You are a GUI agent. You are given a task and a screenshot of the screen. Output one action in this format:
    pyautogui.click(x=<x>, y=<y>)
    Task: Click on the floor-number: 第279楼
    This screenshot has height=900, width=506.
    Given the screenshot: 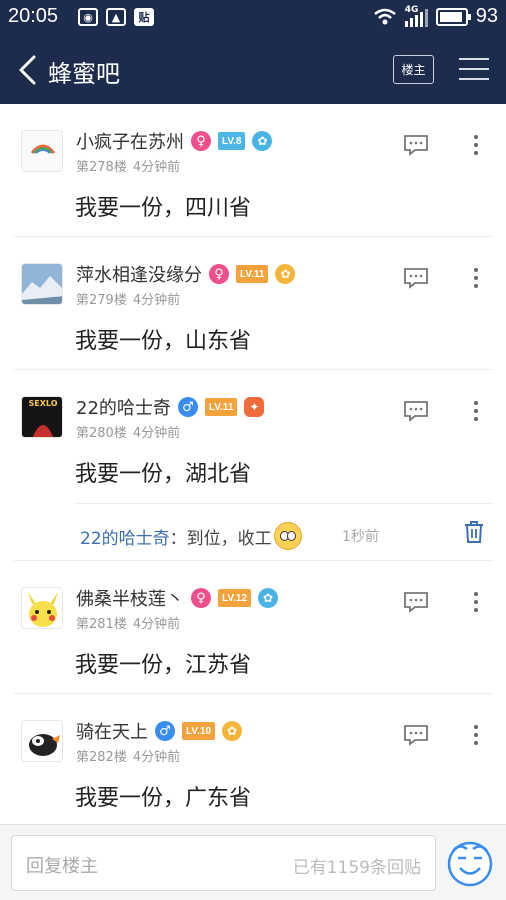 What is the action you would take?
    pyautogui.click(x=101, y=300)
    